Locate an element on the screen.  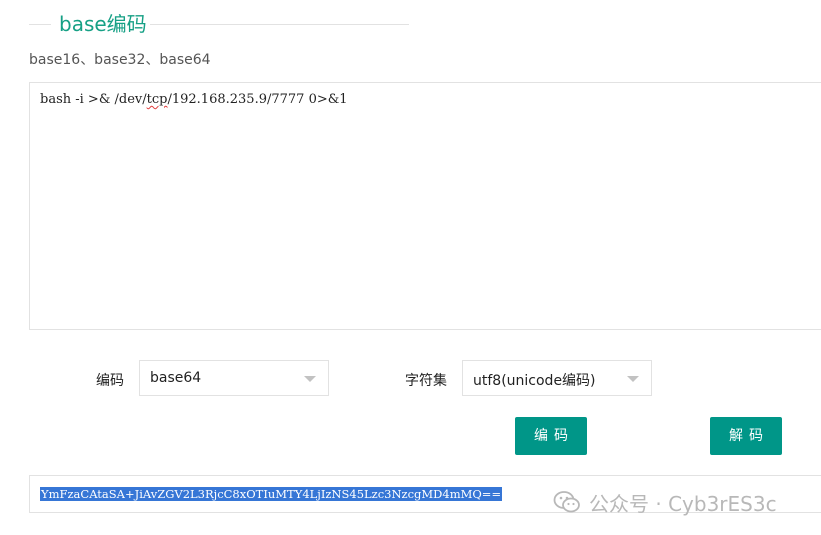
title-divider-left is located at coordinates (40, 24).